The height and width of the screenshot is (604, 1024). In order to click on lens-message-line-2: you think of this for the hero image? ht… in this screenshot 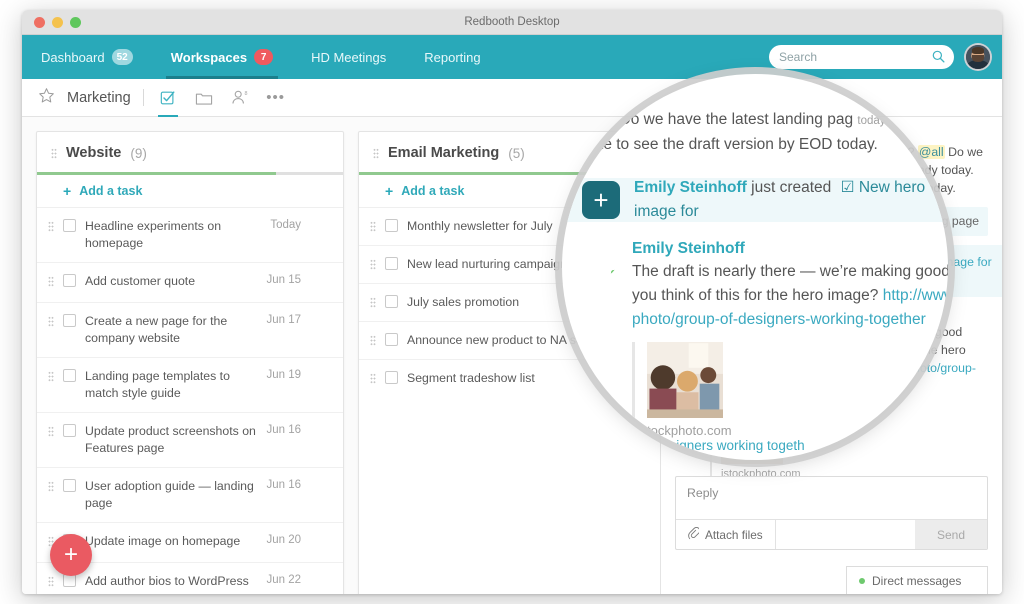, I will do `click(790, 296)`.